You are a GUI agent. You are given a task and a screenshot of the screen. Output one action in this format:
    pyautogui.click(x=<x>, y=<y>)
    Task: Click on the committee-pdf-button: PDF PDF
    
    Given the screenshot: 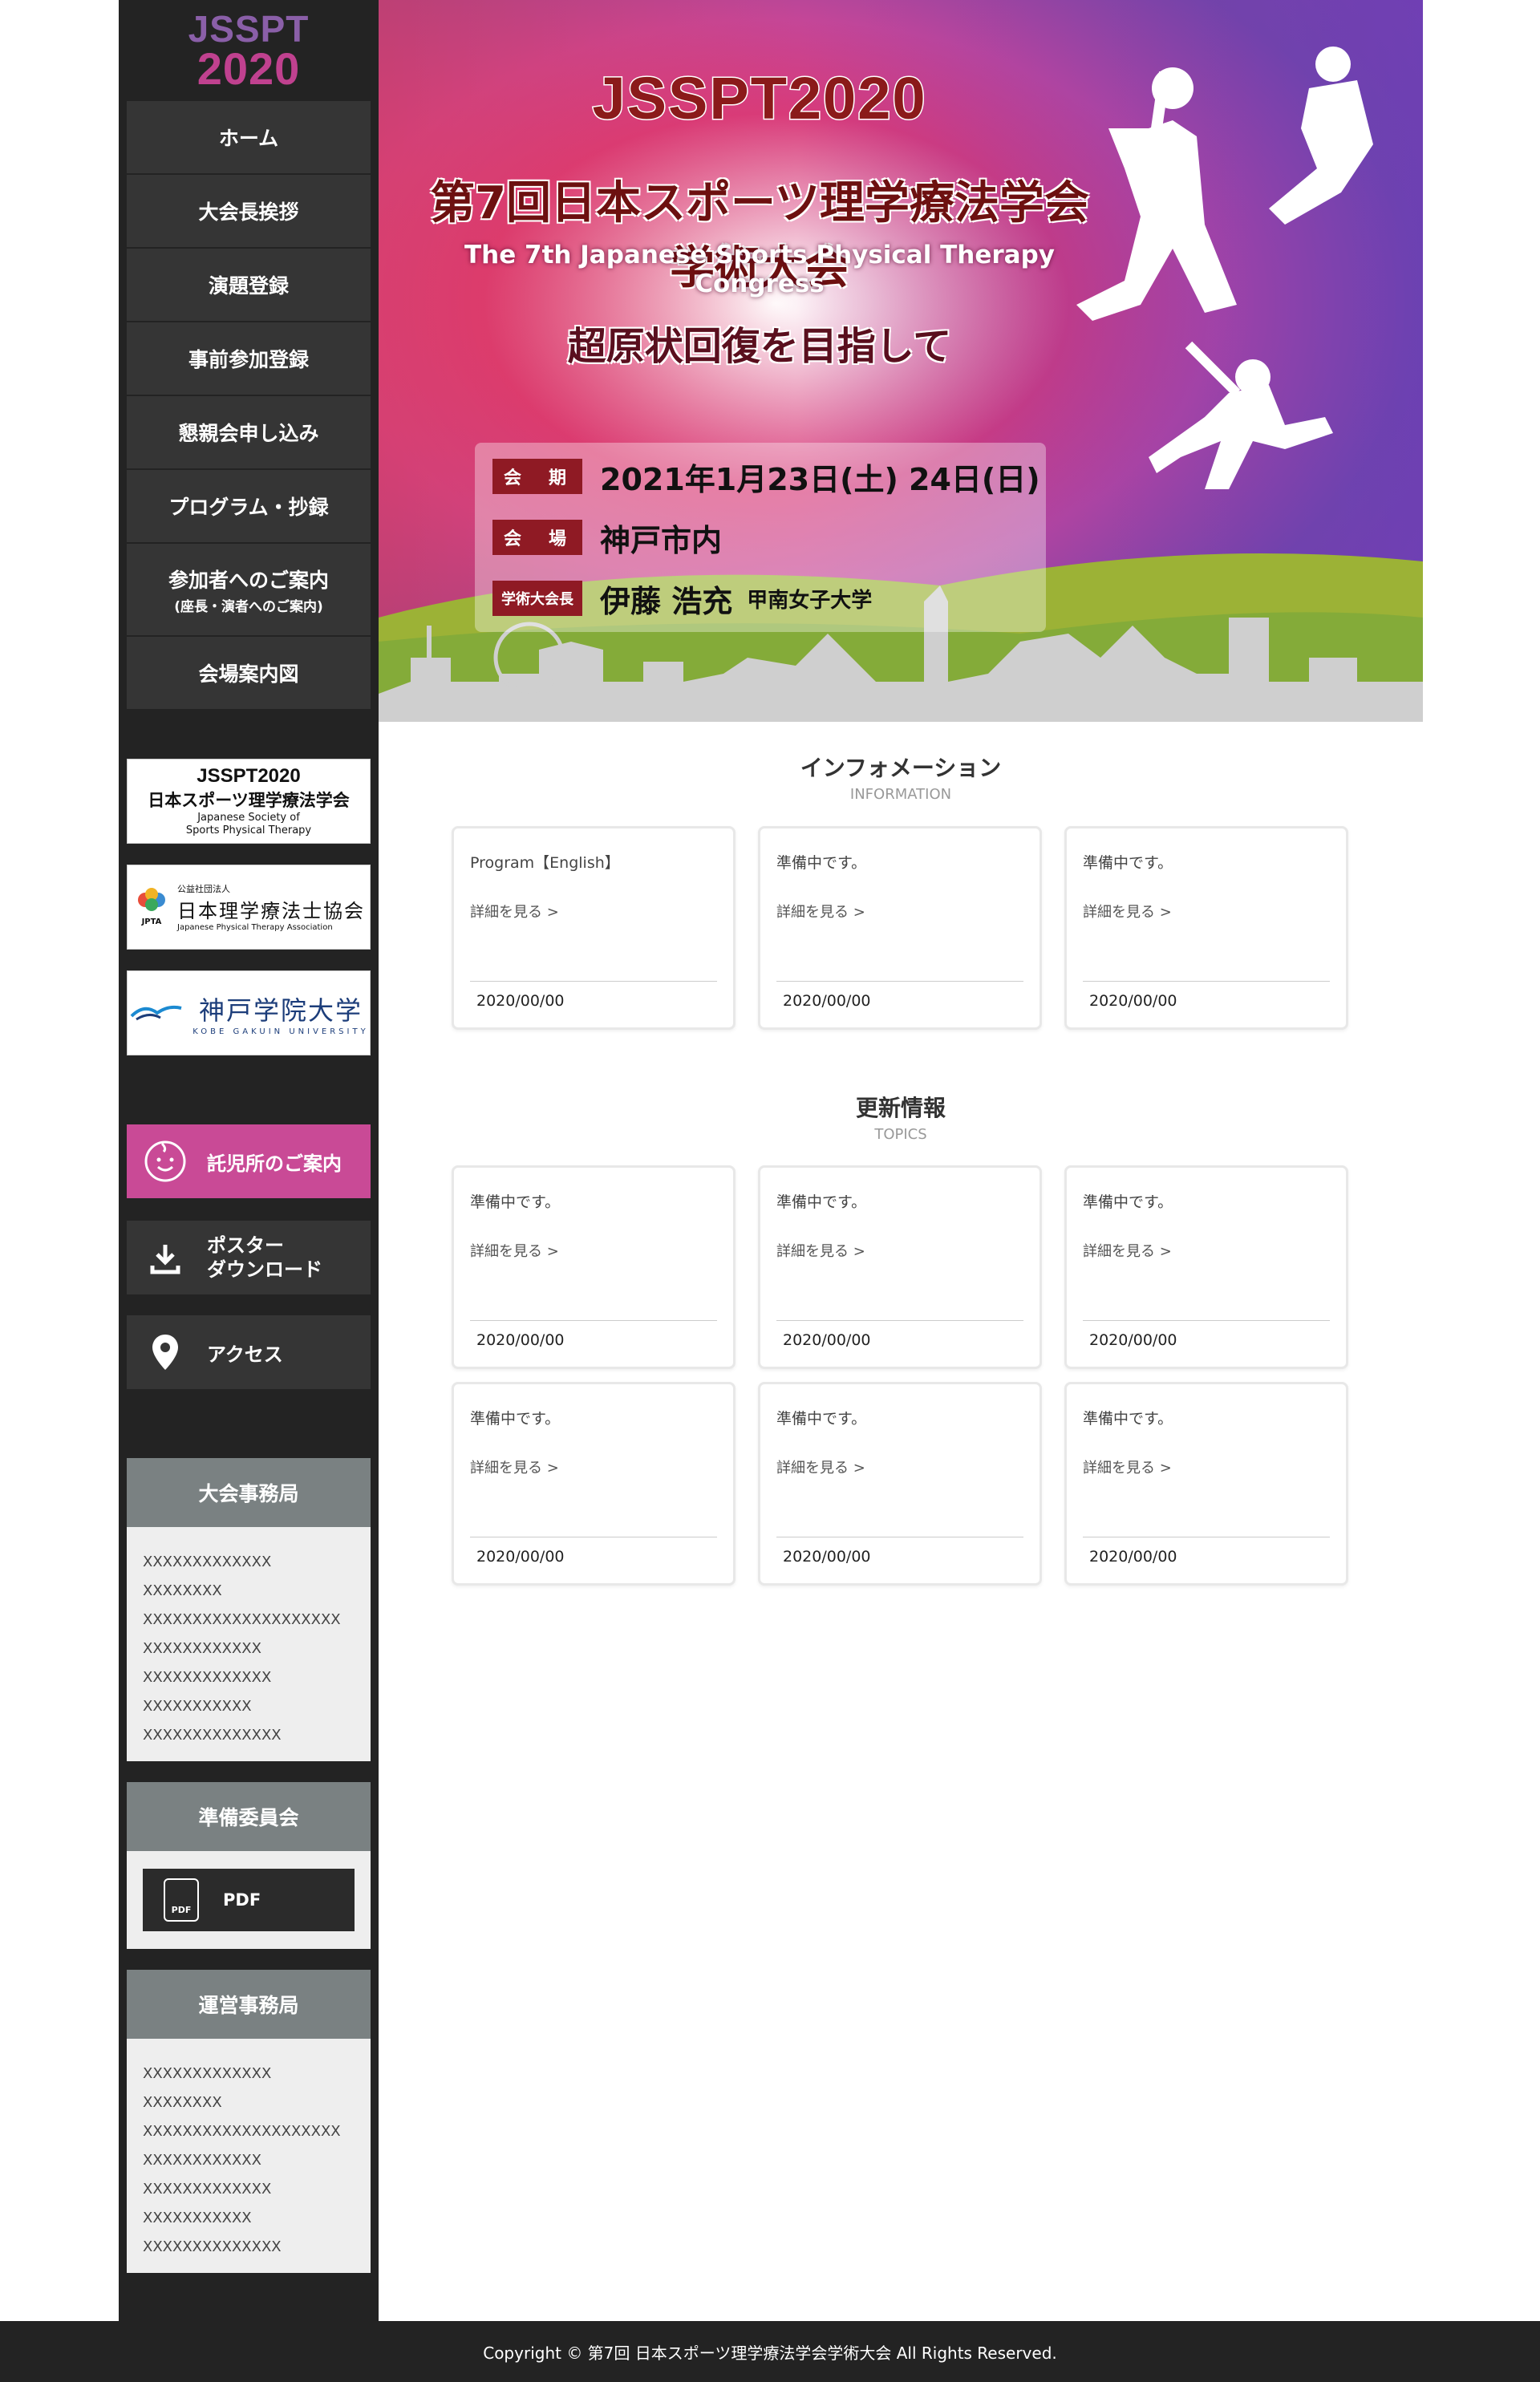 What is the action you would take?
    pyautogui.click(x=249, y=1900)
    